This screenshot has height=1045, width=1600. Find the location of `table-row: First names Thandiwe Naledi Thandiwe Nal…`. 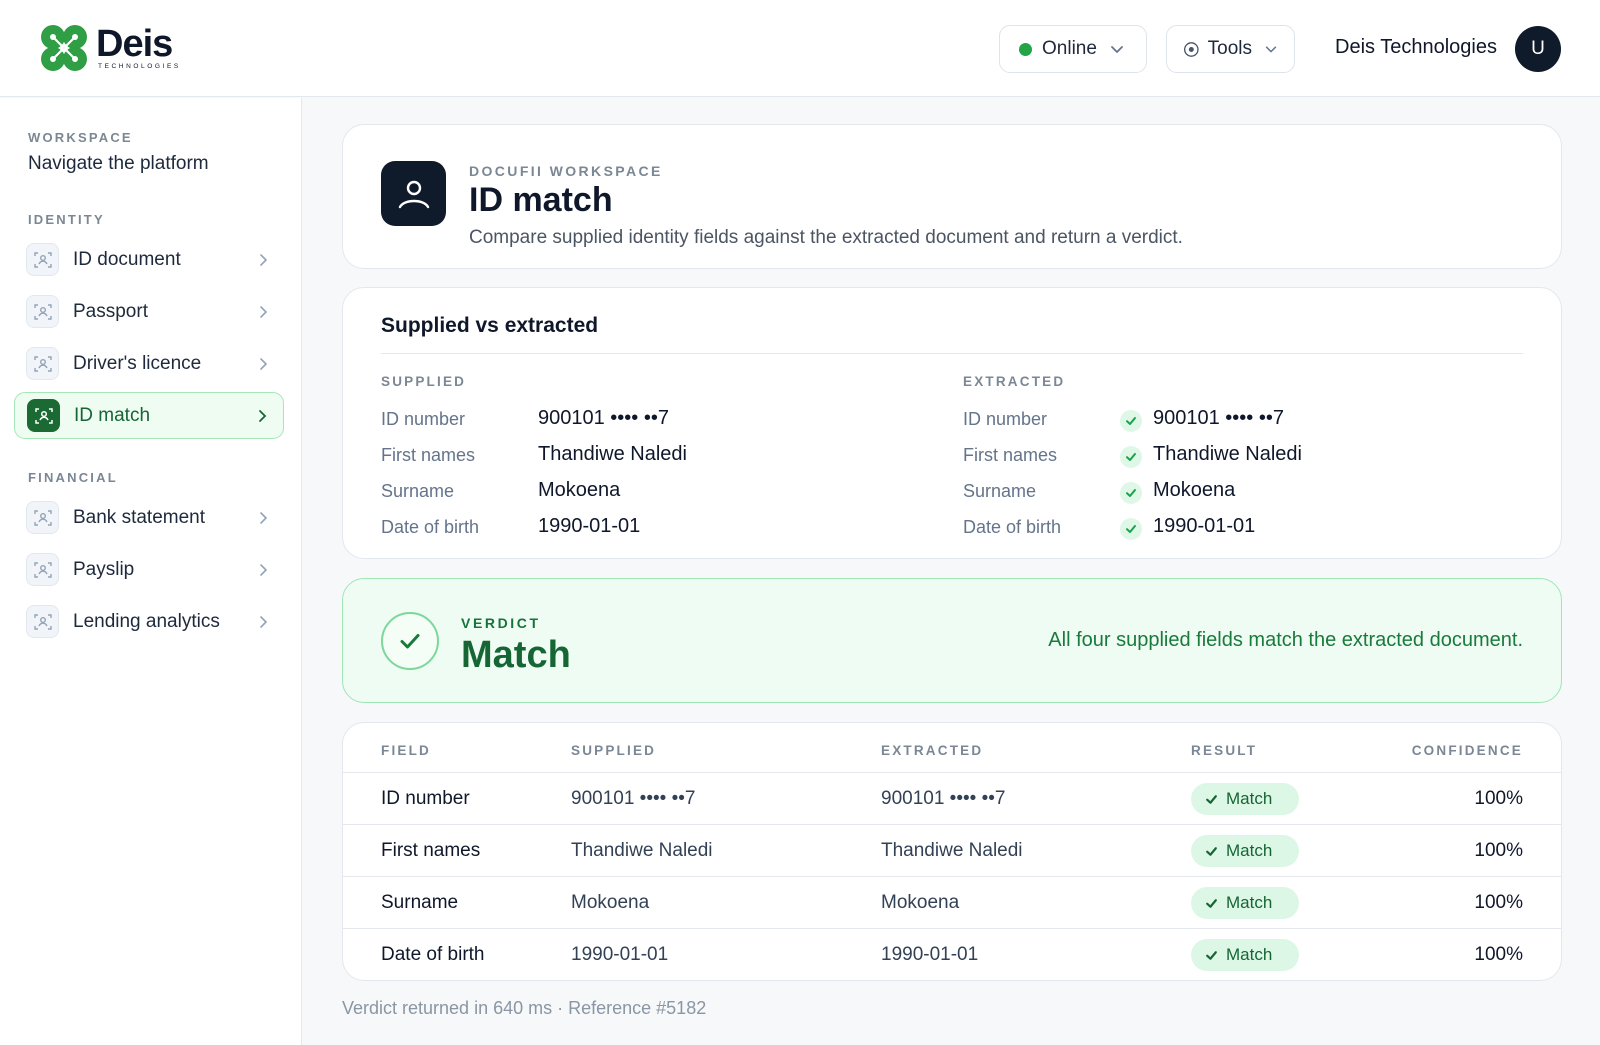

table-row: First names Thandiwe Naledi Thandiwe Nal… is located at coordinates (952, 851).